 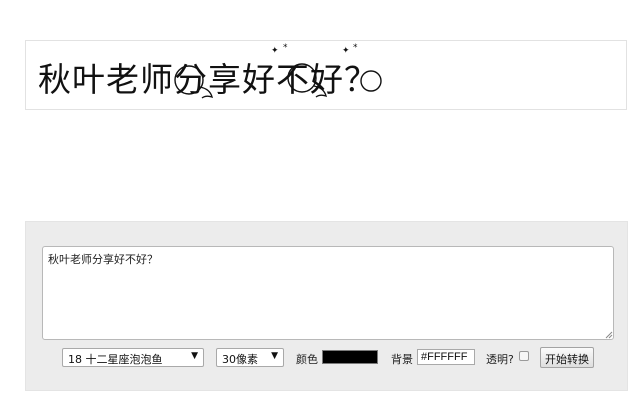 I want to click on start-convert-label: 开始转换, so click(x=567, y=359).